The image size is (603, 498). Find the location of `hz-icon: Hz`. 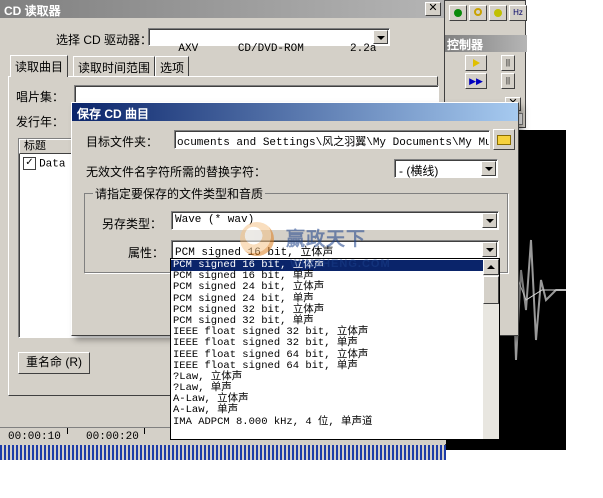

hz-icon: Hz is located at coordinates (518, 13).